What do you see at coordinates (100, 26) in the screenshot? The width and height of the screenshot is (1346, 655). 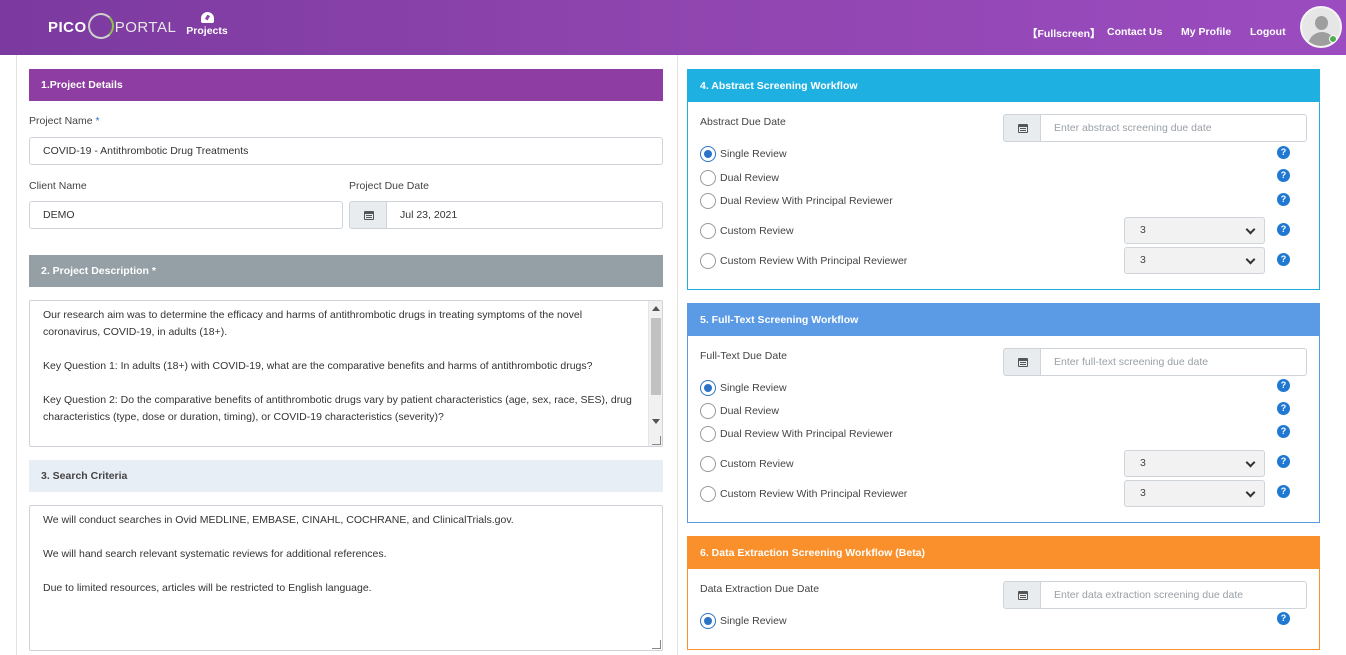 I see `logo-ring-icon` at bounding box center [100, 26].